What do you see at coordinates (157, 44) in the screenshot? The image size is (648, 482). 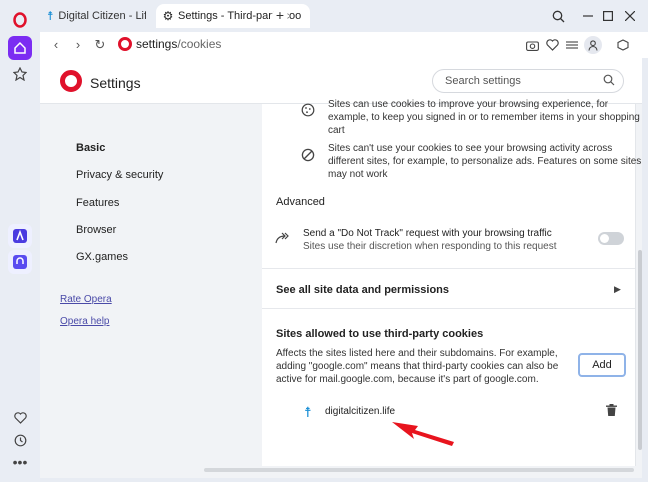 I see `url-domain: settings` at bounding box center [157, 44].